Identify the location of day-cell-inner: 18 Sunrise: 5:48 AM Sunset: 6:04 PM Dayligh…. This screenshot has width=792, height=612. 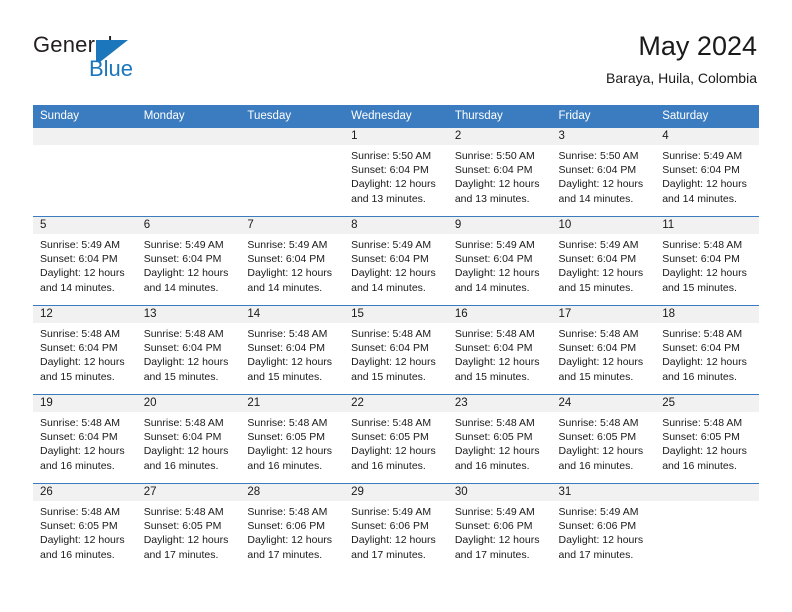
(707, 350).